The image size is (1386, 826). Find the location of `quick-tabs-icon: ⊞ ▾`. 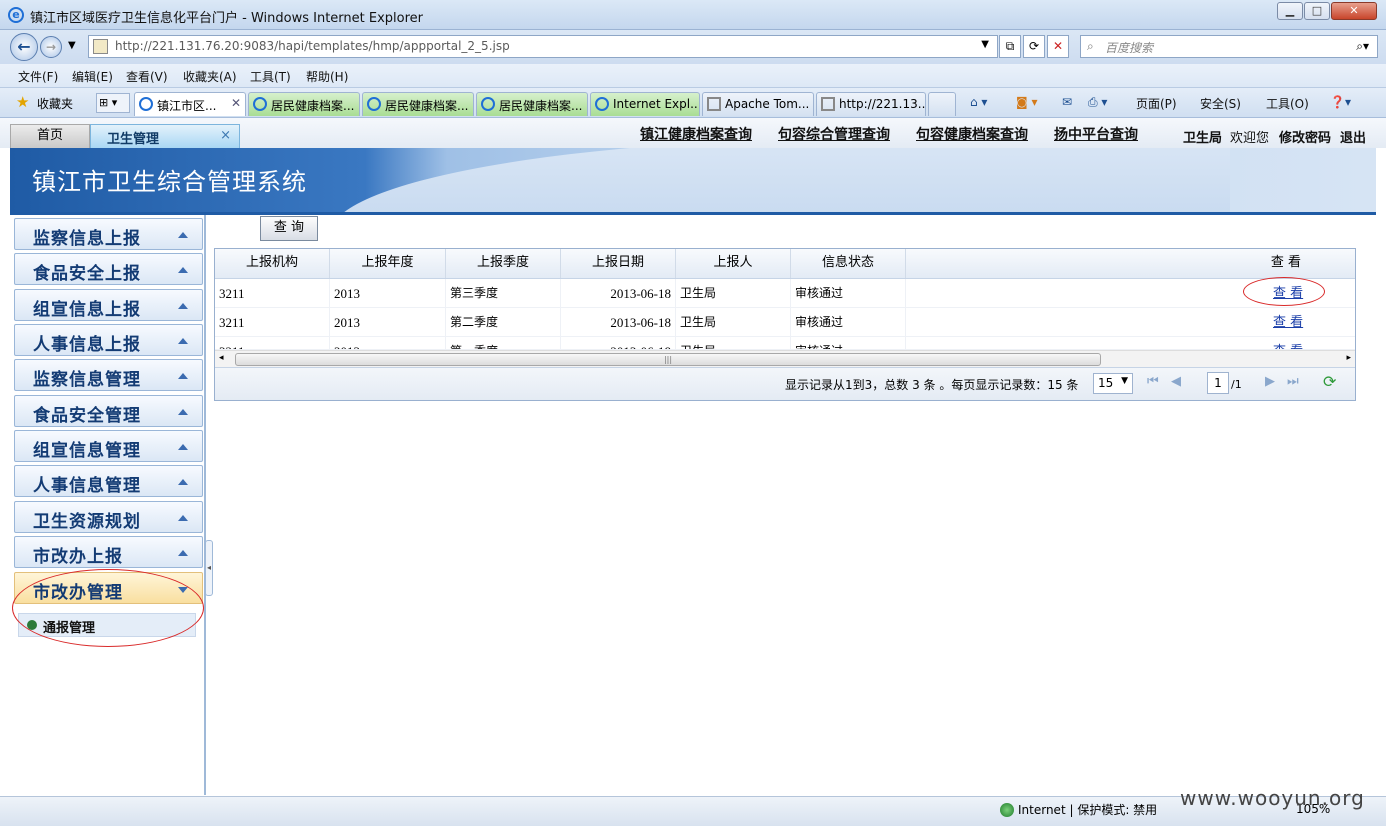

quick-tabs-icon: ⊞ ▾ is located at coordinates (113, 103).